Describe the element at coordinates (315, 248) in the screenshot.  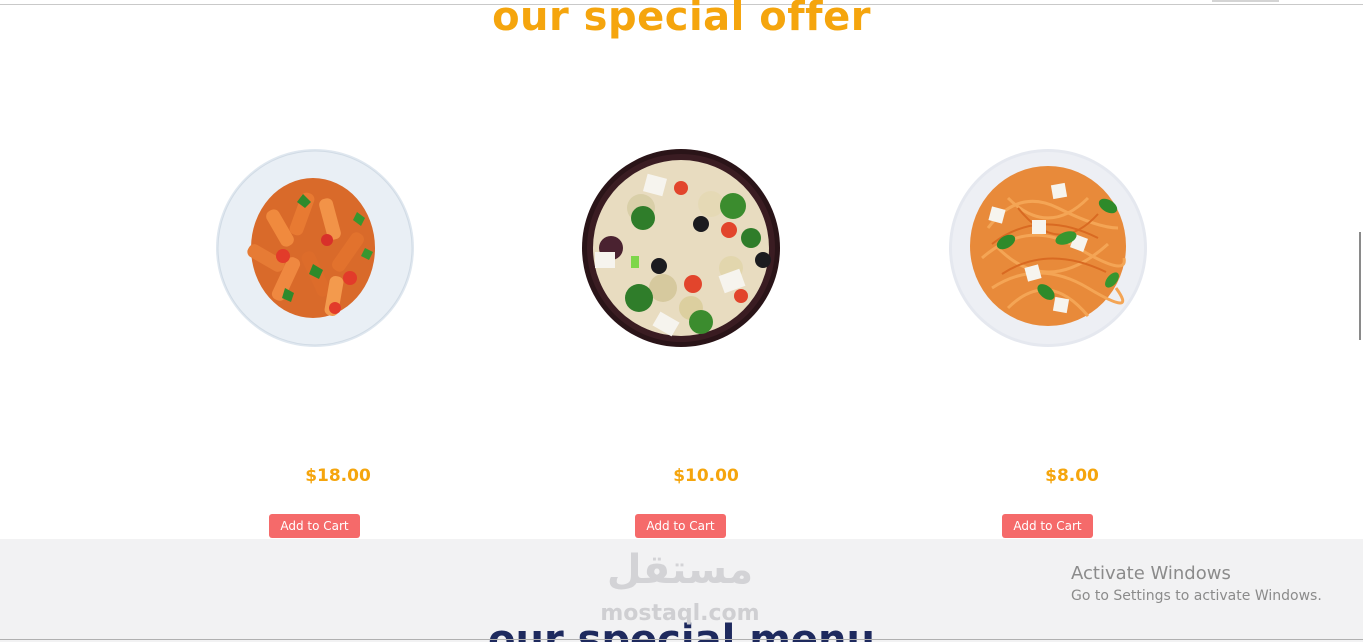
I see `penne-pasta-image` at that location.